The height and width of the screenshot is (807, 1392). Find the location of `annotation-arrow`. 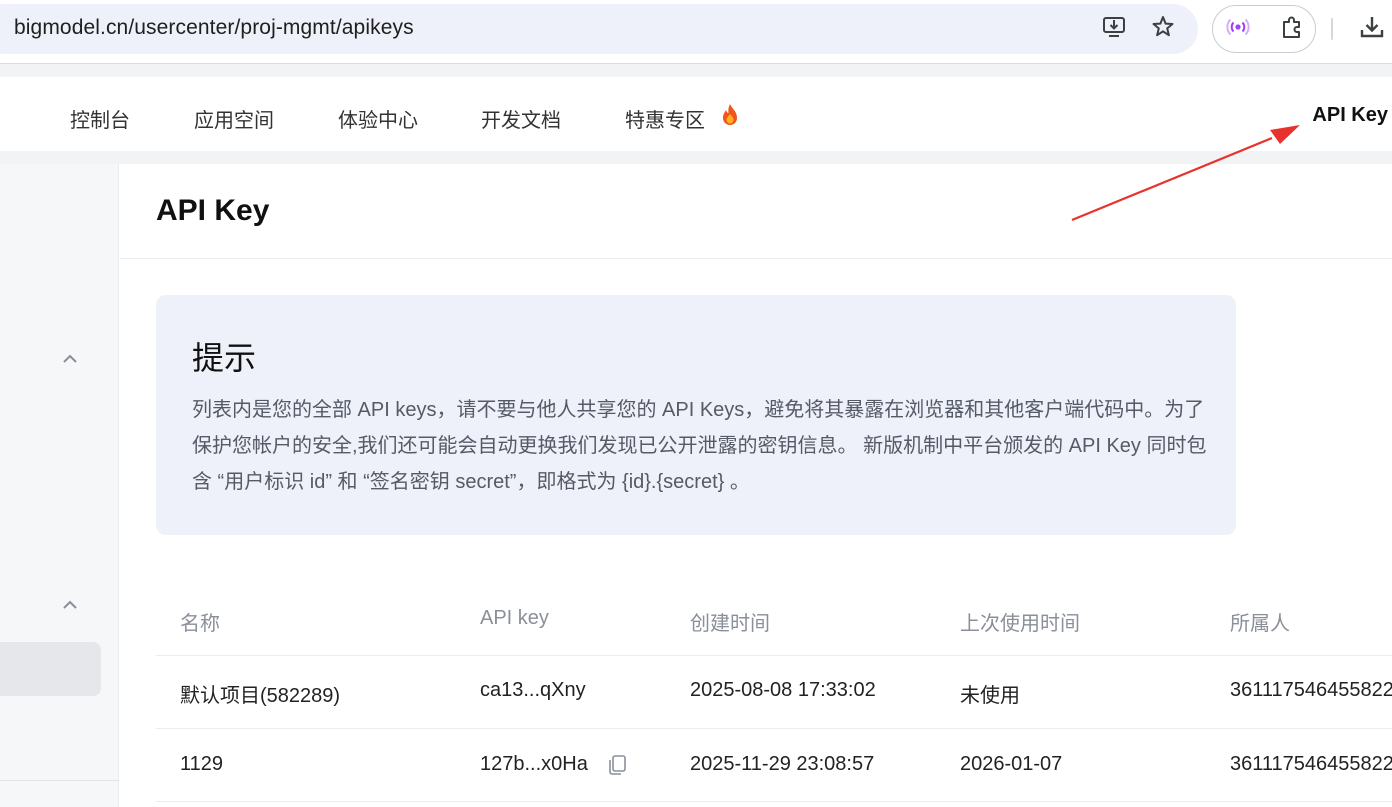

annotation-arrow is located at coordinates (1185, 173).